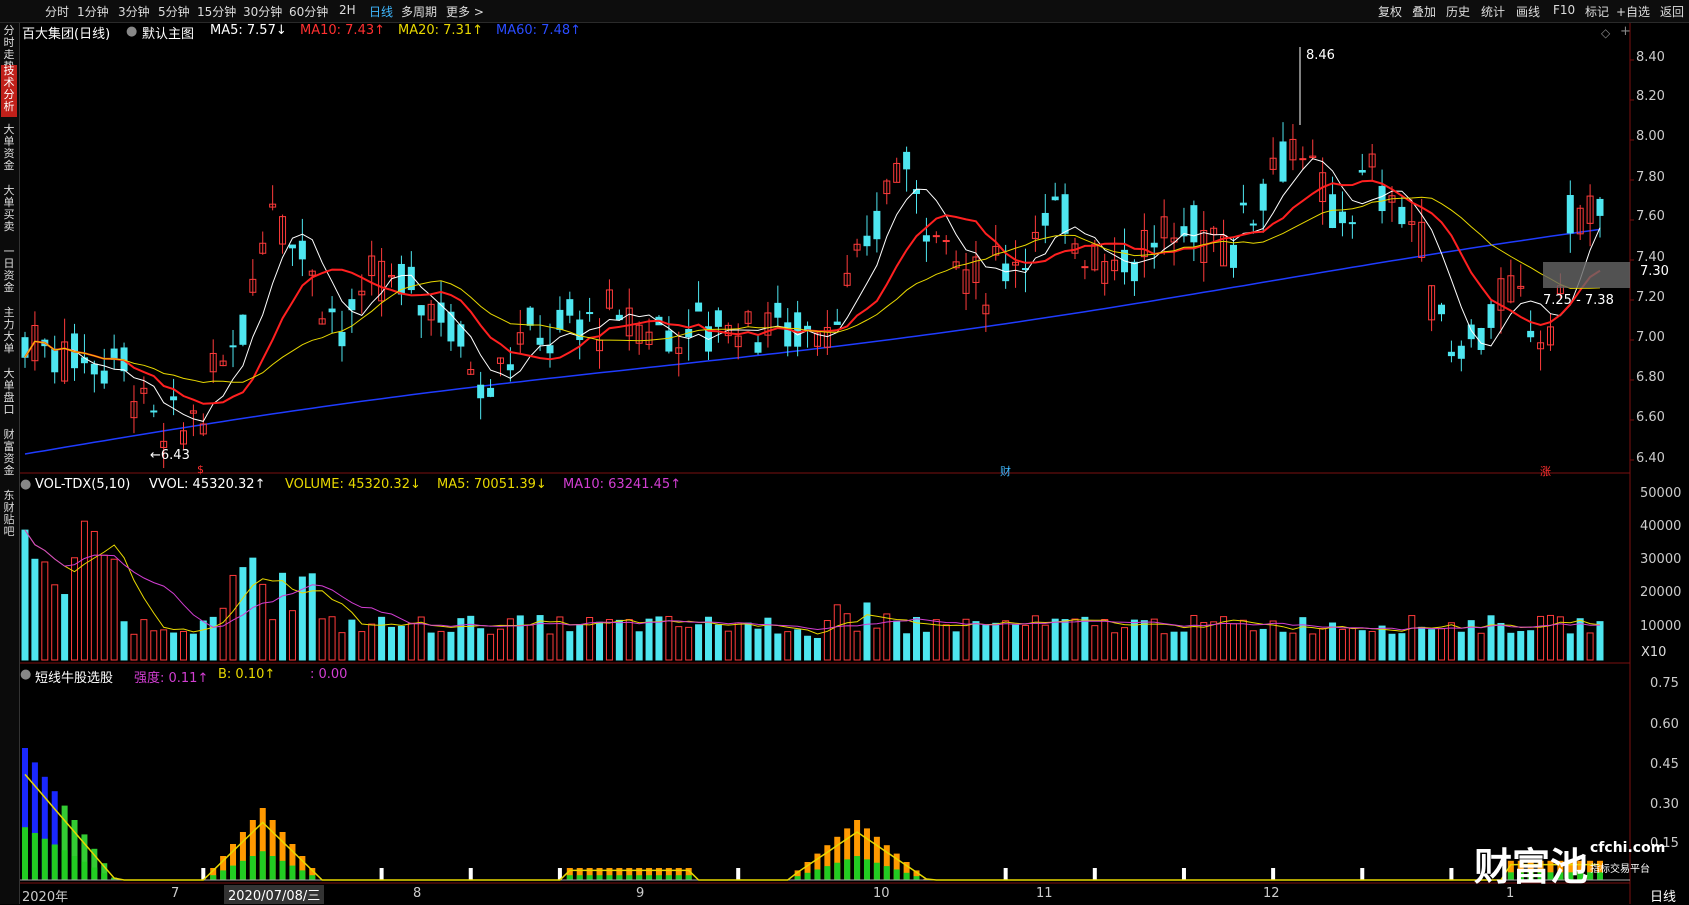 The height and width of the screenshot is (905, 1689). I want to click on volume-indicator-name: VOL-TDX(5,10), so click(82, 484).